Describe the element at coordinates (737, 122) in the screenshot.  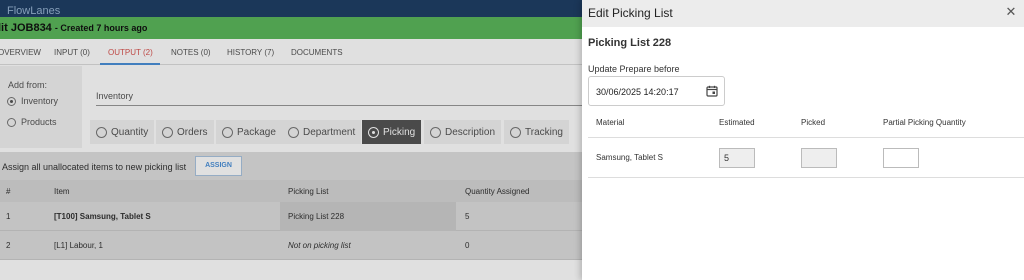
I see `column-header-estimated: Estimated` at that location.